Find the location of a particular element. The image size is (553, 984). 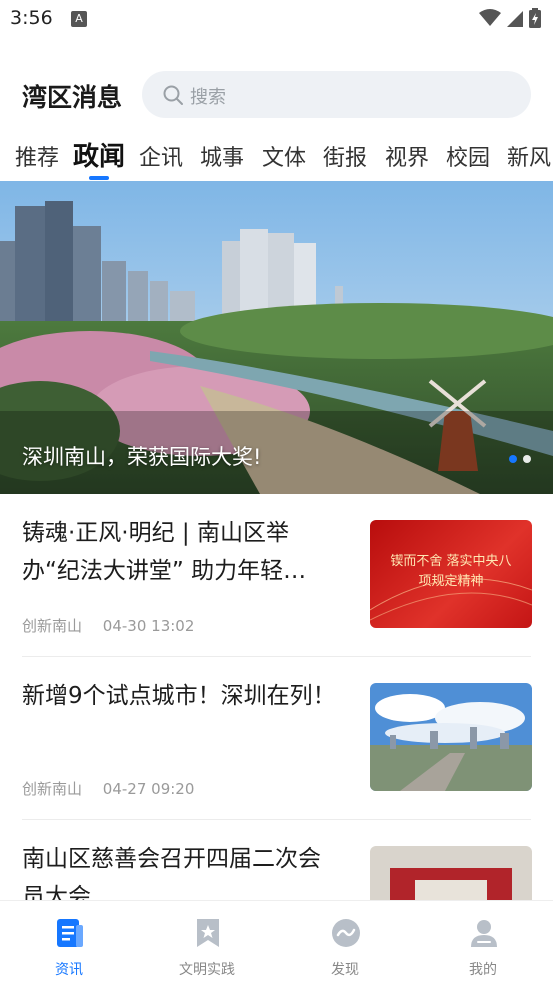

city-skyline-image is located at coordinates (451, 737).